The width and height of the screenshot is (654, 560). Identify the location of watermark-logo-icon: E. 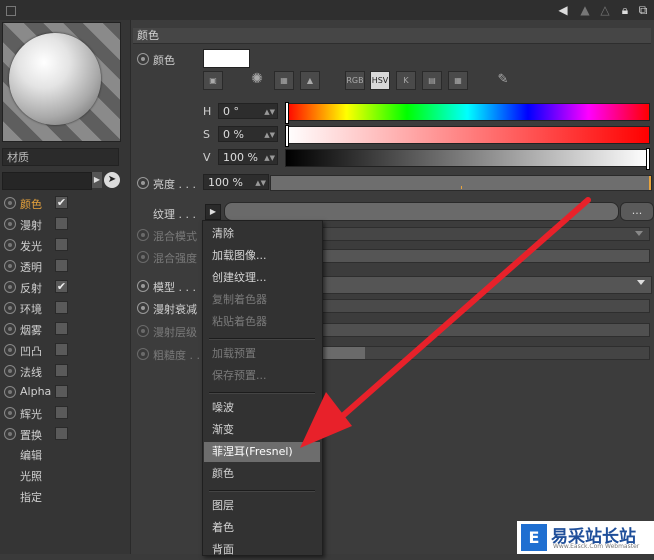
(534, 537).